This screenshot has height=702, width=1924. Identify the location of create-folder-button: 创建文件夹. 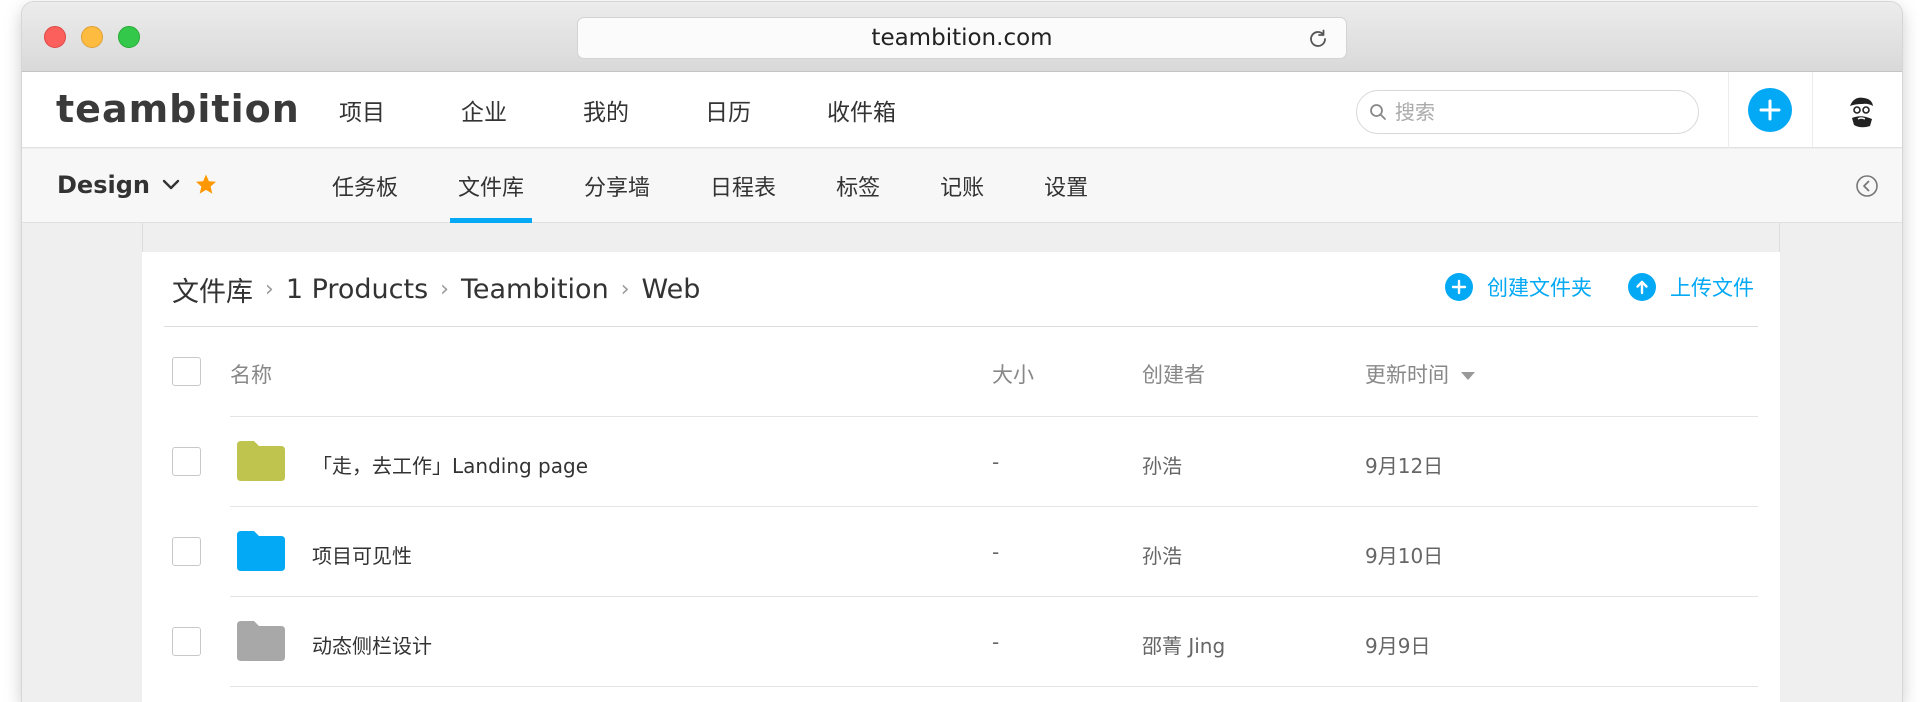
(1518, 287).